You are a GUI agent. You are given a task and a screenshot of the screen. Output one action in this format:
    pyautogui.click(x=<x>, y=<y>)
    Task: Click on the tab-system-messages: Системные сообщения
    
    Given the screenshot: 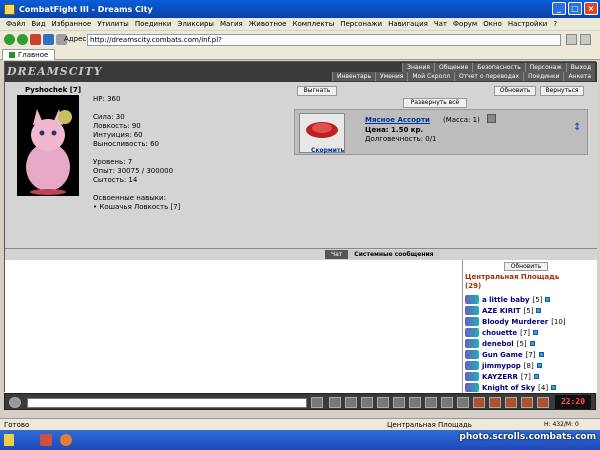 What is the action you would take?
    pyautogui.click(x=394, y=254)
    